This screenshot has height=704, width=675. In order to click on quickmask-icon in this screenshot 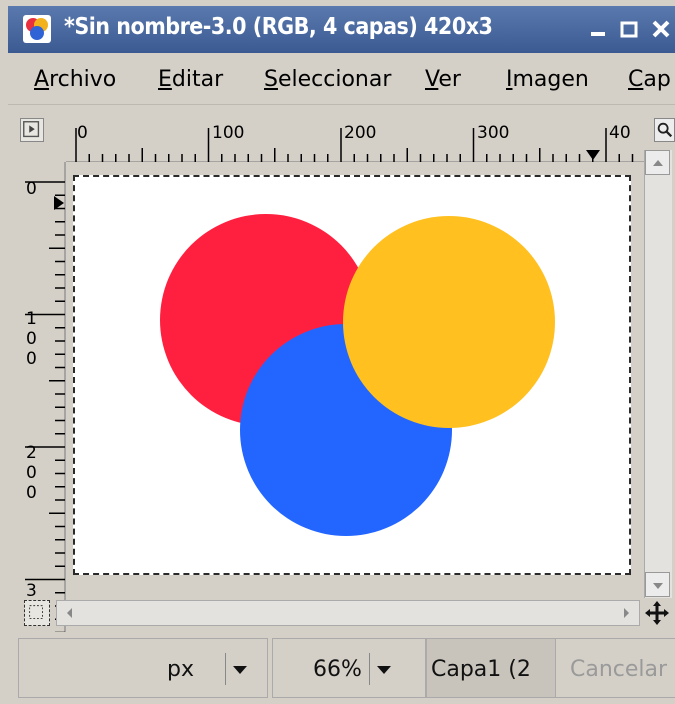, I will do `click(37, 613)`.